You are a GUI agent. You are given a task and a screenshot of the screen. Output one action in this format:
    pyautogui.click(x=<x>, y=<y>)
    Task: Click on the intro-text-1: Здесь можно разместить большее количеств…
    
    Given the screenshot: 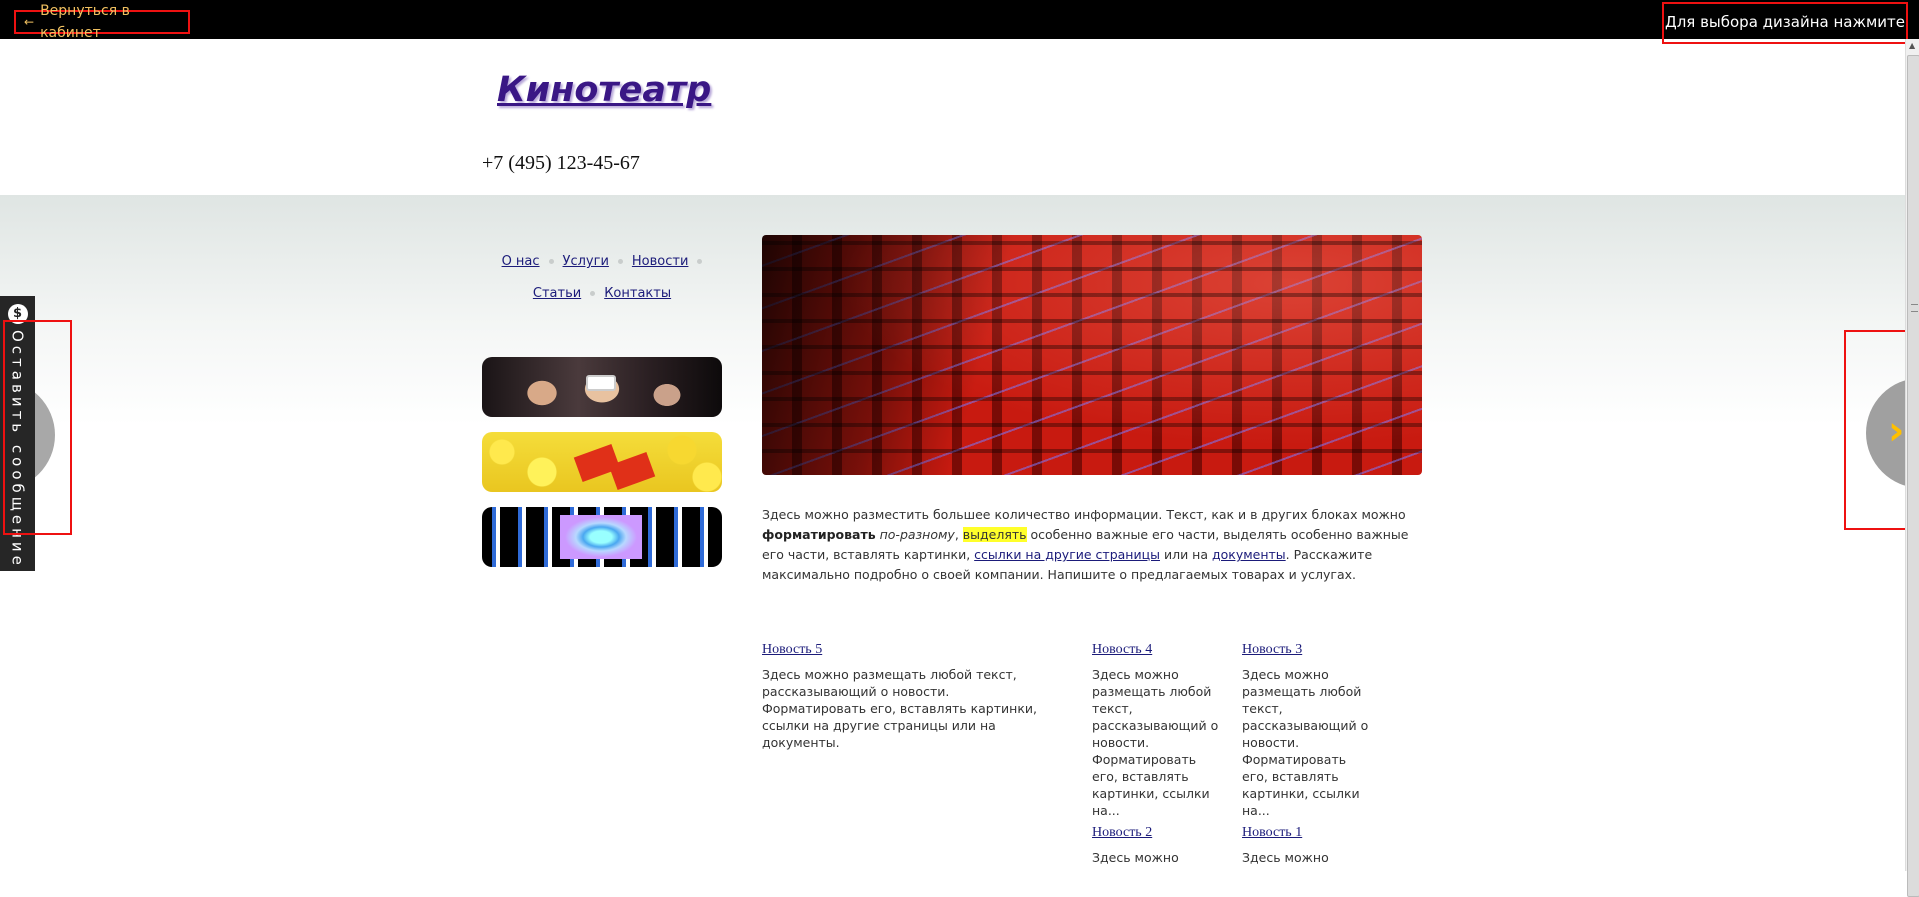 What is the action you would take?
    pyautogui.click(x=1084, y=514)
    